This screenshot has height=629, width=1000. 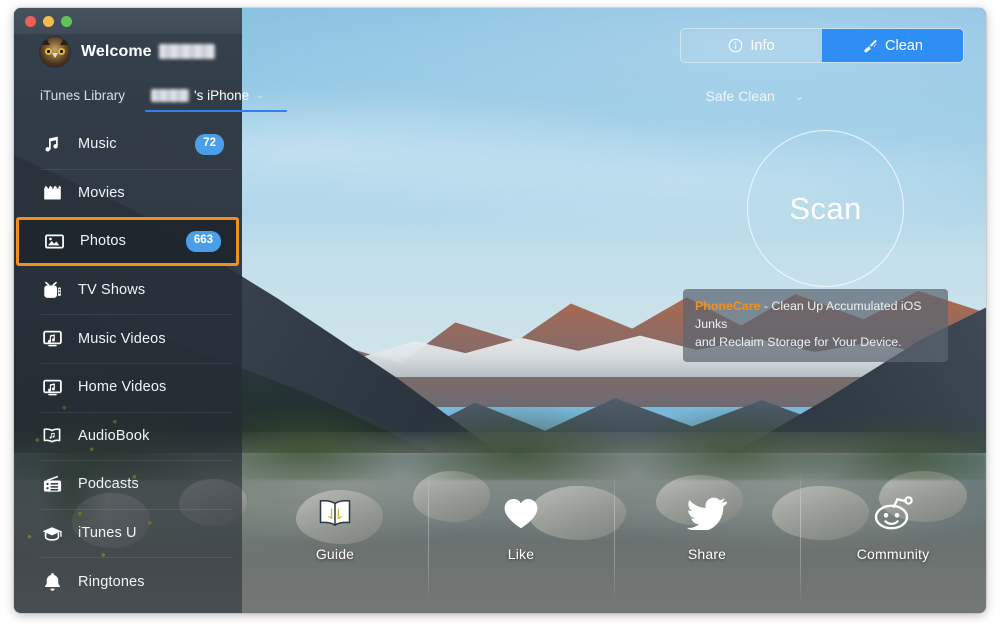 I want to click on twitter-bird-icon, so click(x=707, y=513).